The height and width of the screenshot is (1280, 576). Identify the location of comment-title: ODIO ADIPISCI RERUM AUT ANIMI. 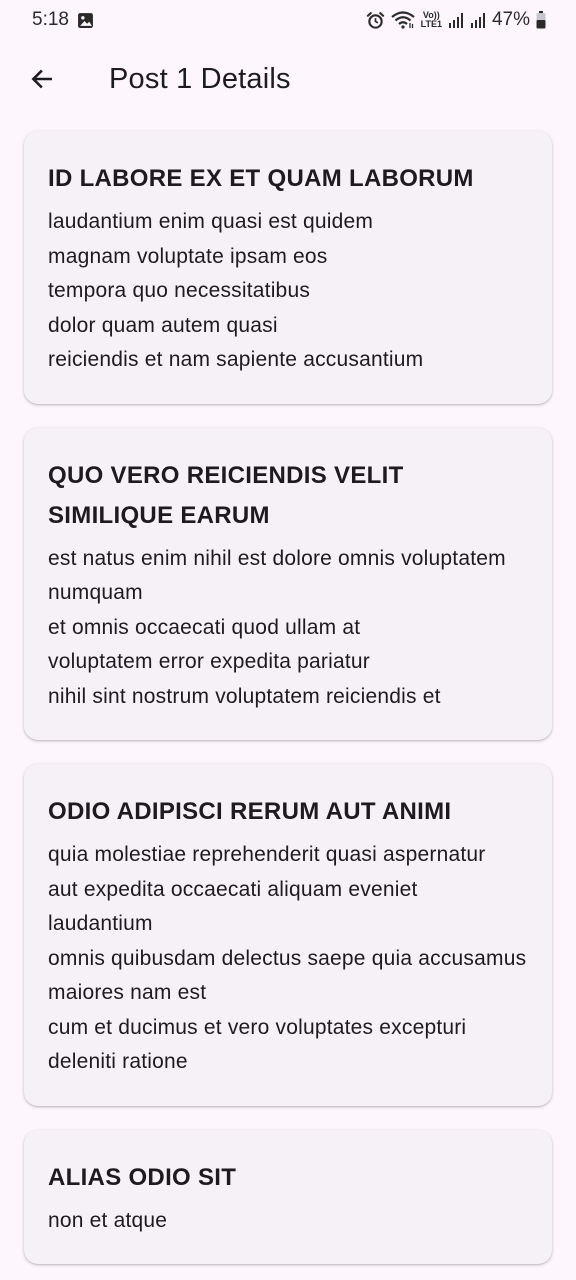
(250, 811).